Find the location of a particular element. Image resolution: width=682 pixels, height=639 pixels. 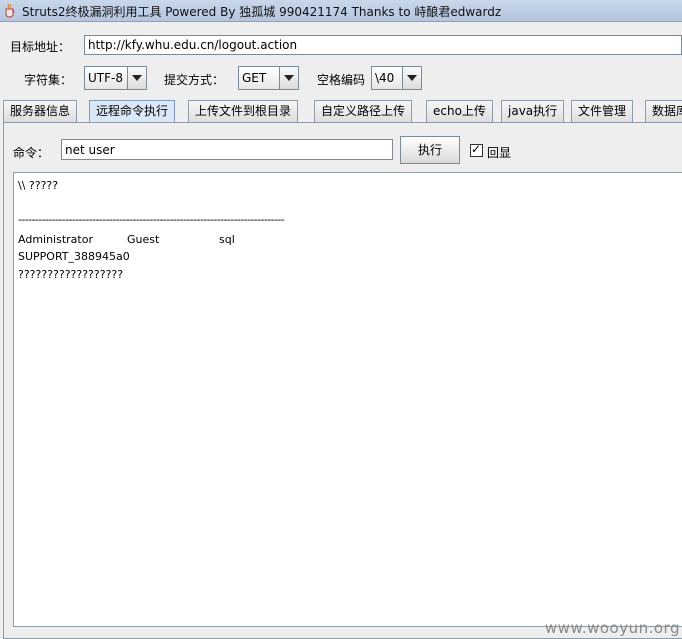

charset-dropdown-button is located at coordinates (136, 78).